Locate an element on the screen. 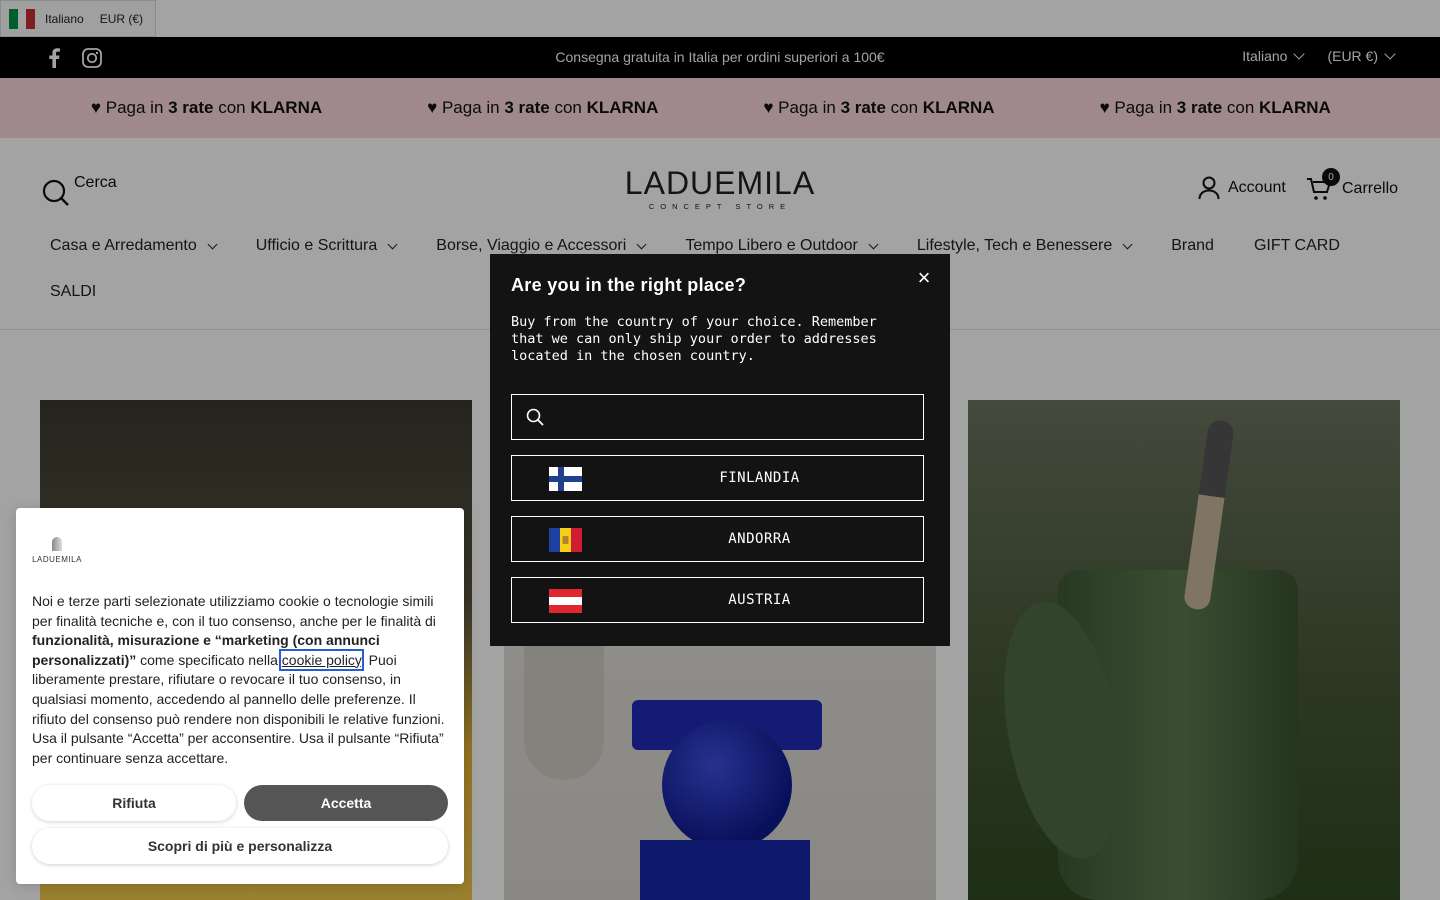 This screenshot has width=1440, height=900. cookie-logo-text: LADUEMILA is located at coordinates (57, 559).